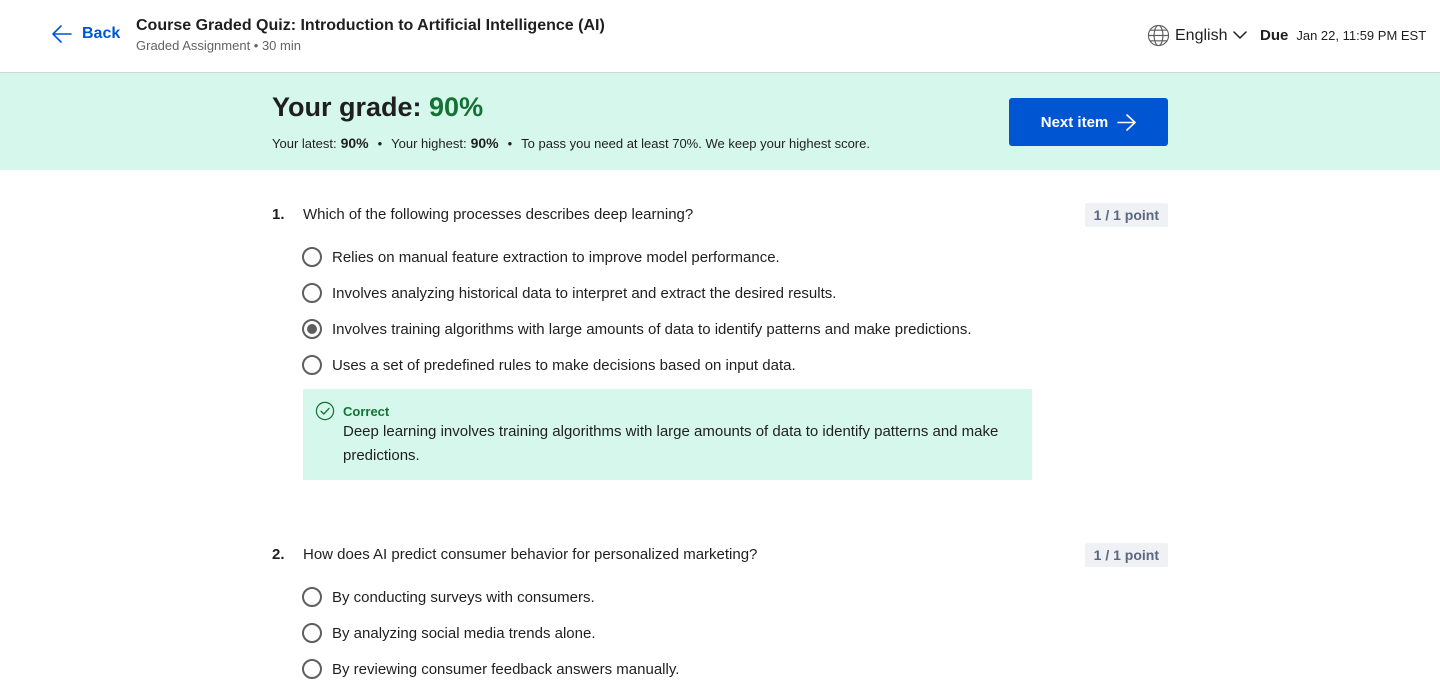 This screenshot has width=1440, height=689. Describe the element at coordinates (278, 554) in the screenshot. I see `question-number: 2.` at that location.